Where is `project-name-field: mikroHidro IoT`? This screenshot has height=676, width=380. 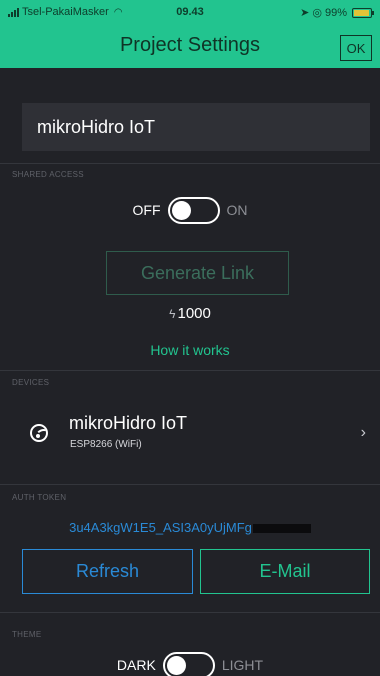
project-name-field: mikroHidro IoT is located at coordinates (196, 127).